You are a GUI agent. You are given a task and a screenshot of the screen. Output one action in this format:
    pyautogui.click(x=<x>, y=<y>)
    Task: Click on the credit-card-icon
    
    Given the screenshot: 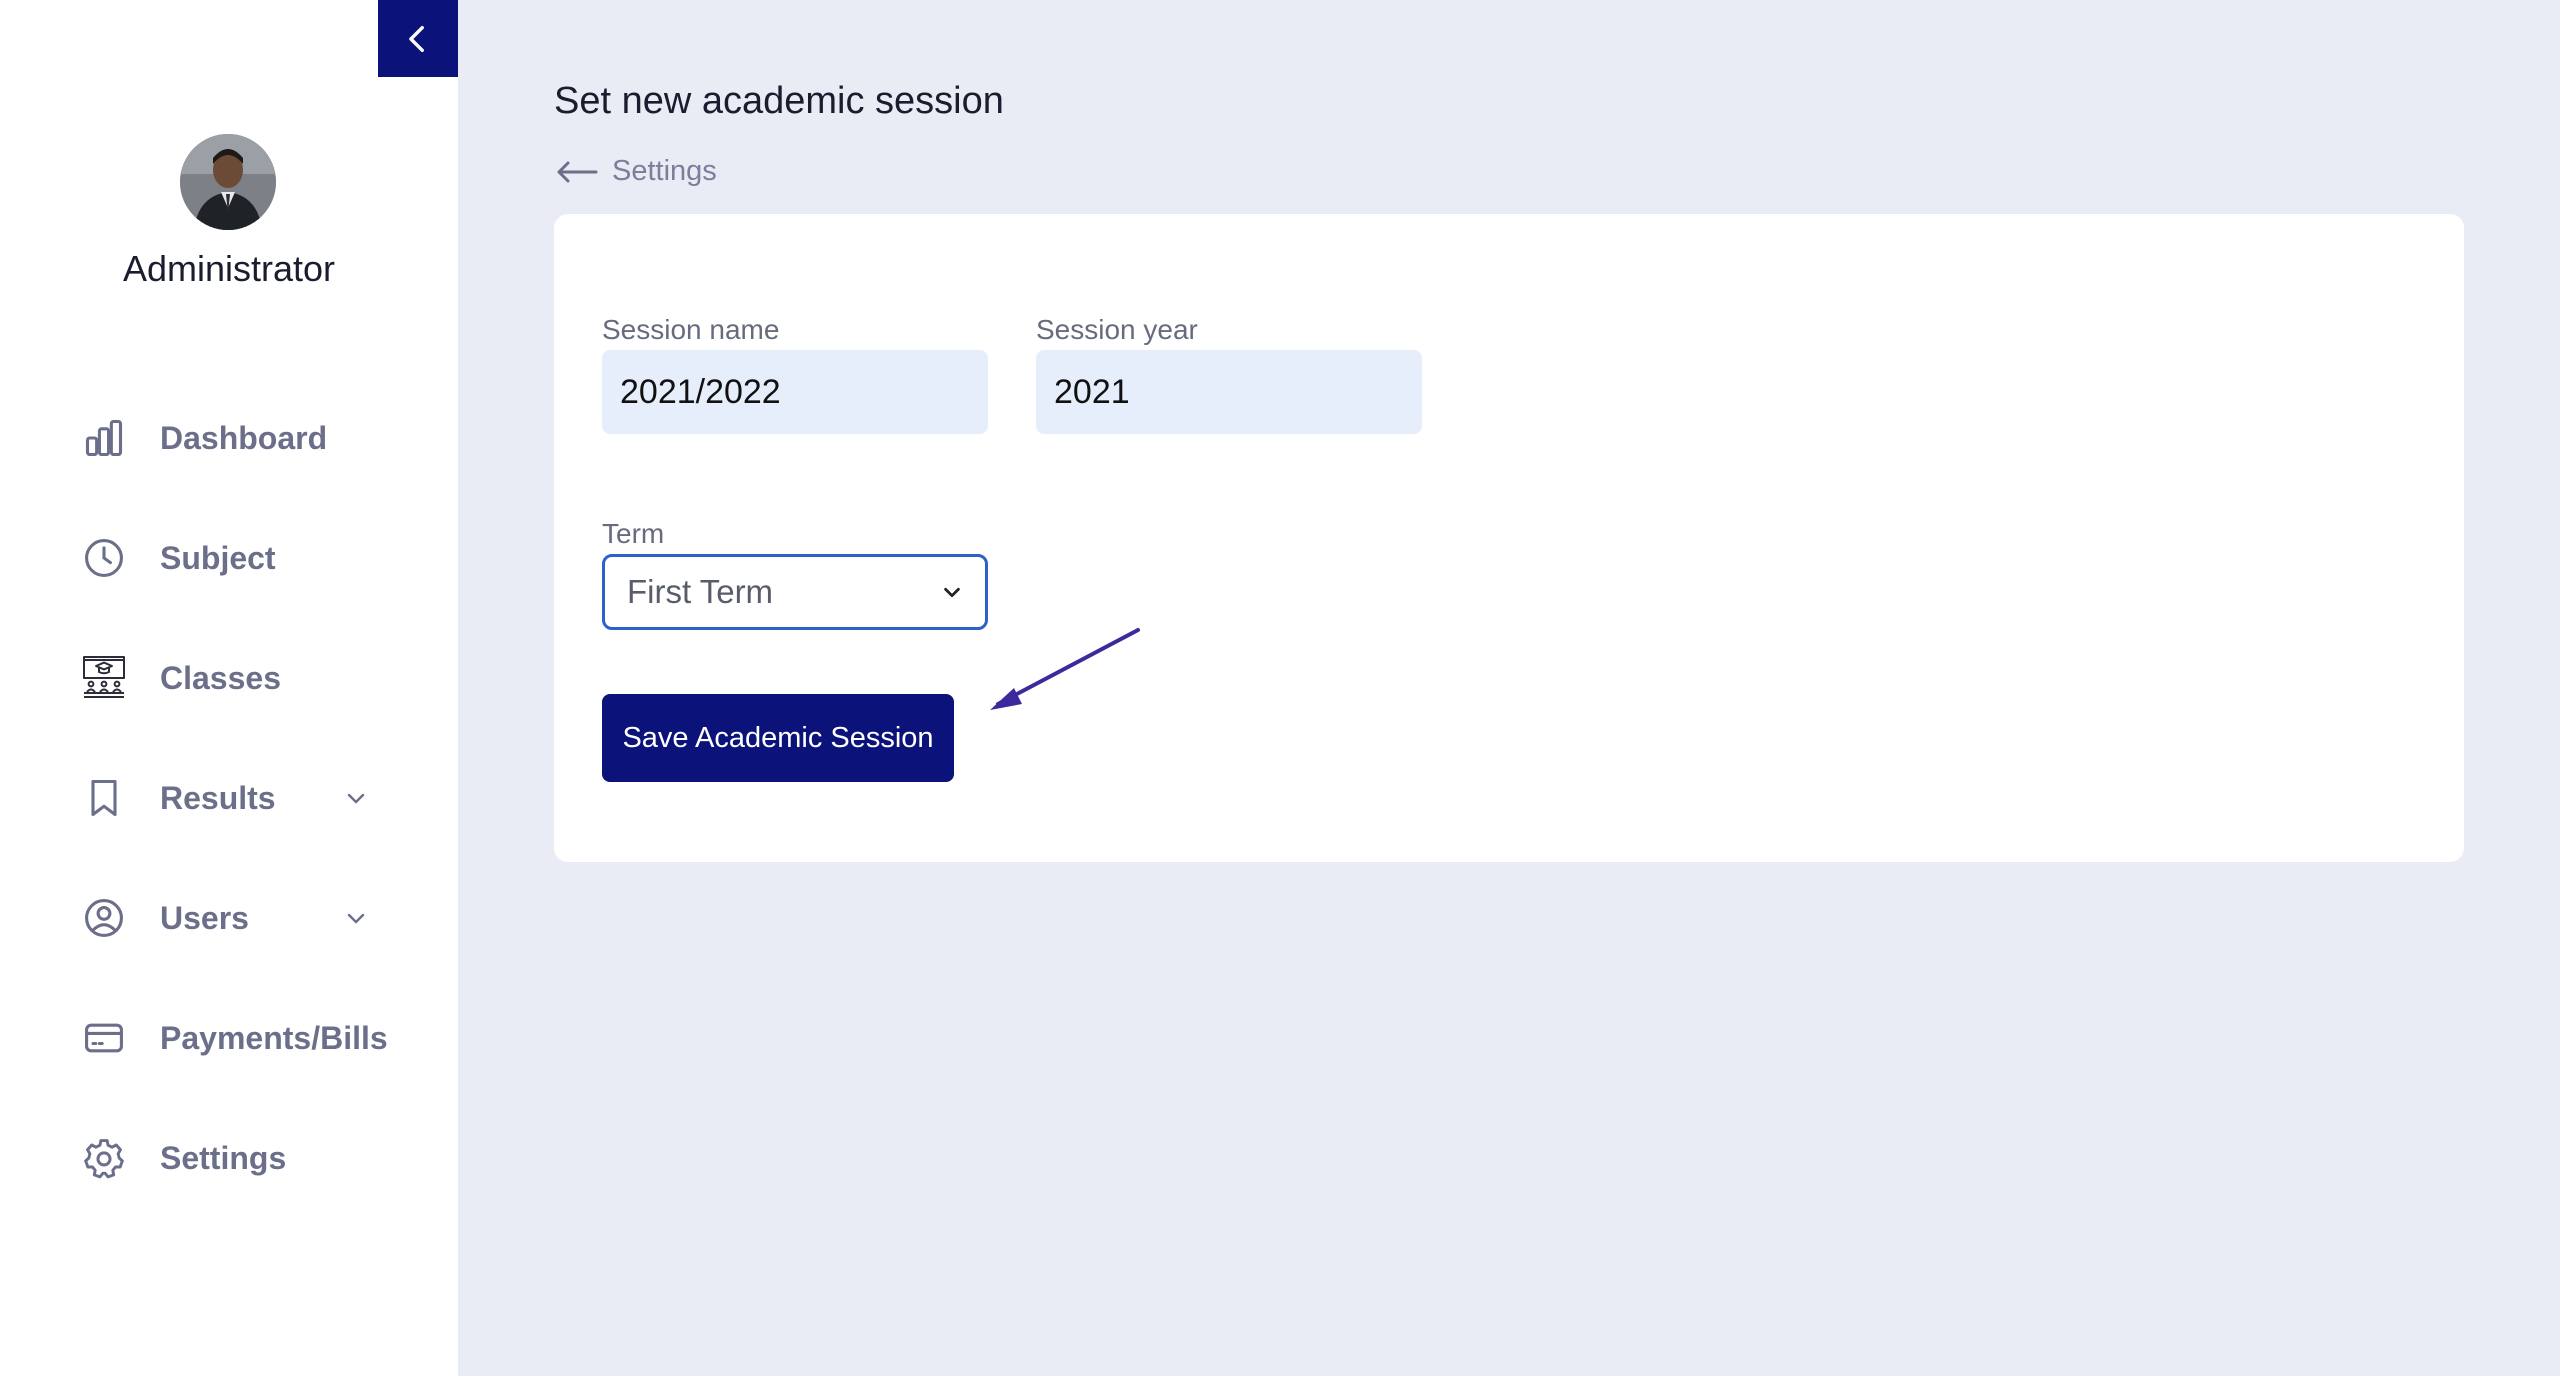 What is the action you would take?
    pyautogui.click(x=104, y=1038)
    